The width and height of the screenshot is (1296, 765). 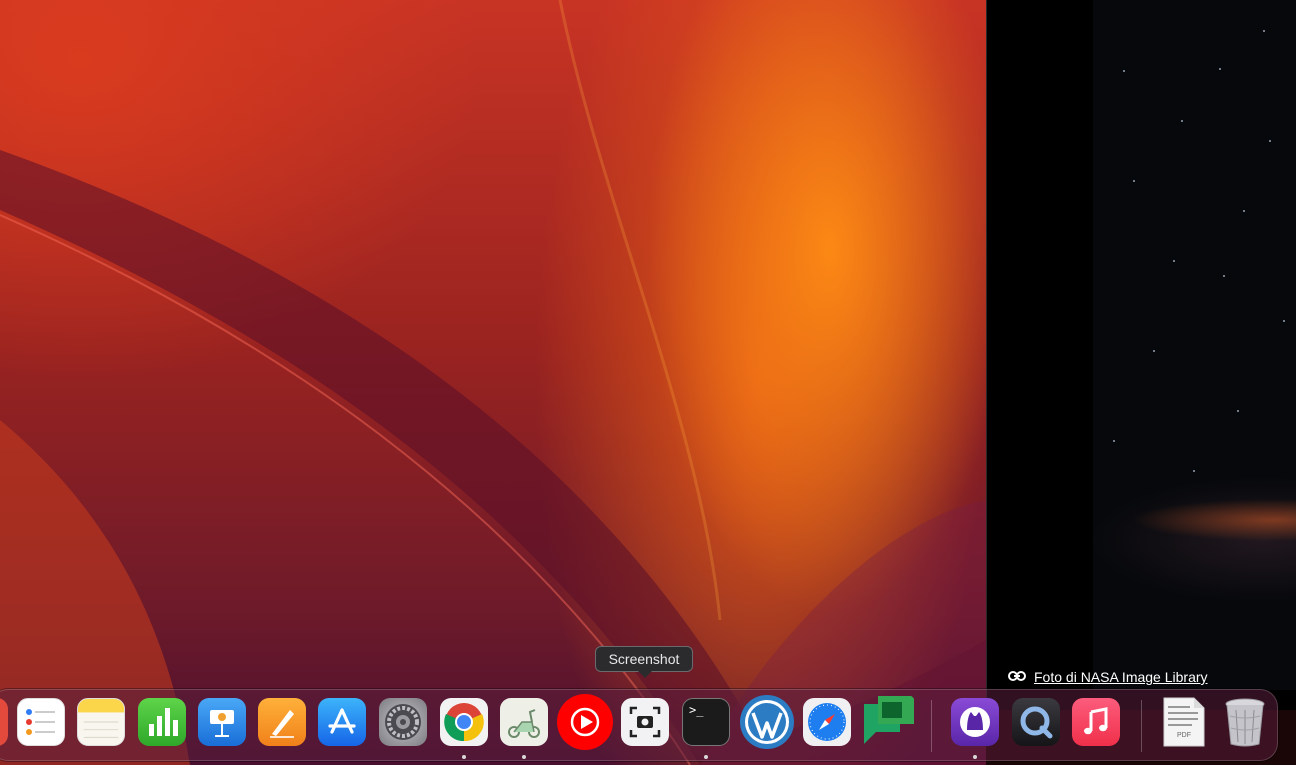 I want to click on partial-app-icon, so click(x=4, y=722).